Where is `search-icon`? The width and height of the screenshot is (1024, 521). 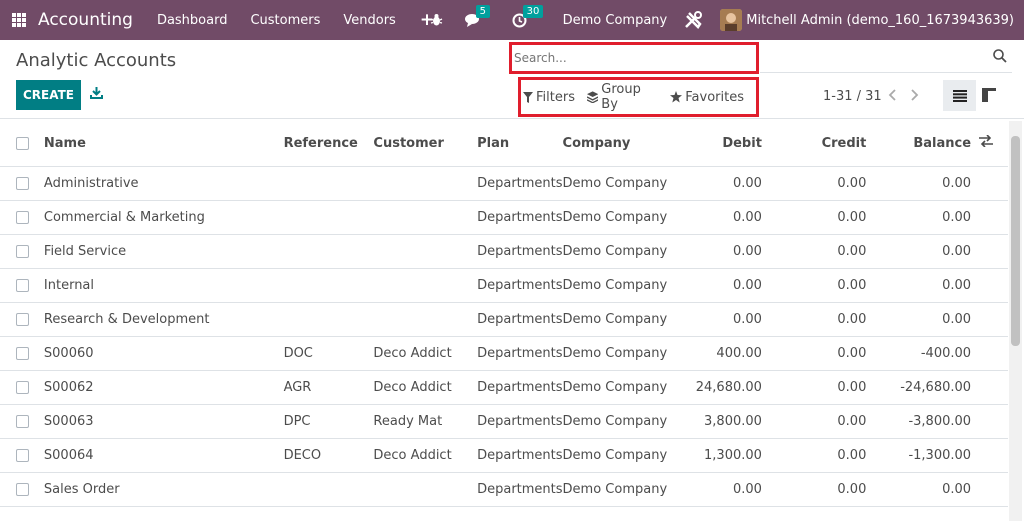
search-icon is located at coordinates (1000, 58).